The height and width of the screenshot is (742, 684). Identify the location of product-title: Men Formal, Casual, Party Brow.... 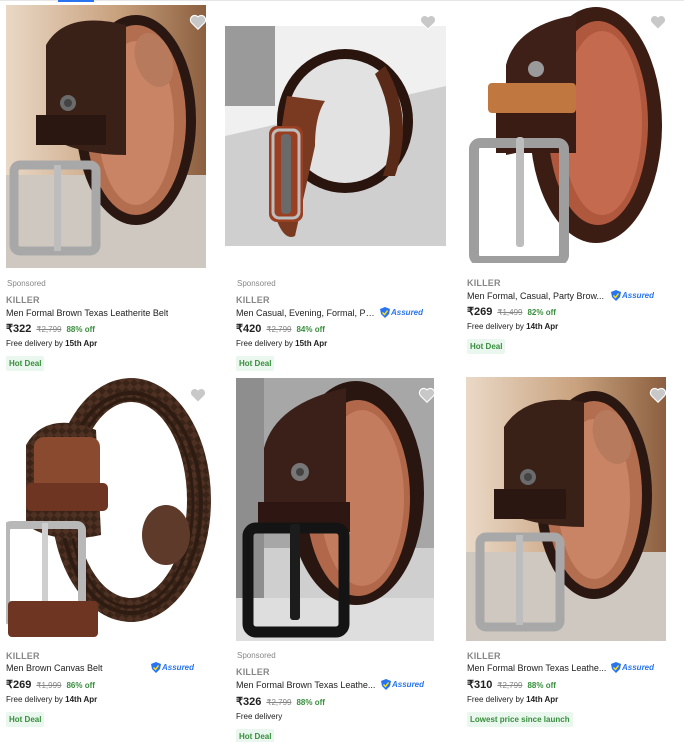
(535, 296).